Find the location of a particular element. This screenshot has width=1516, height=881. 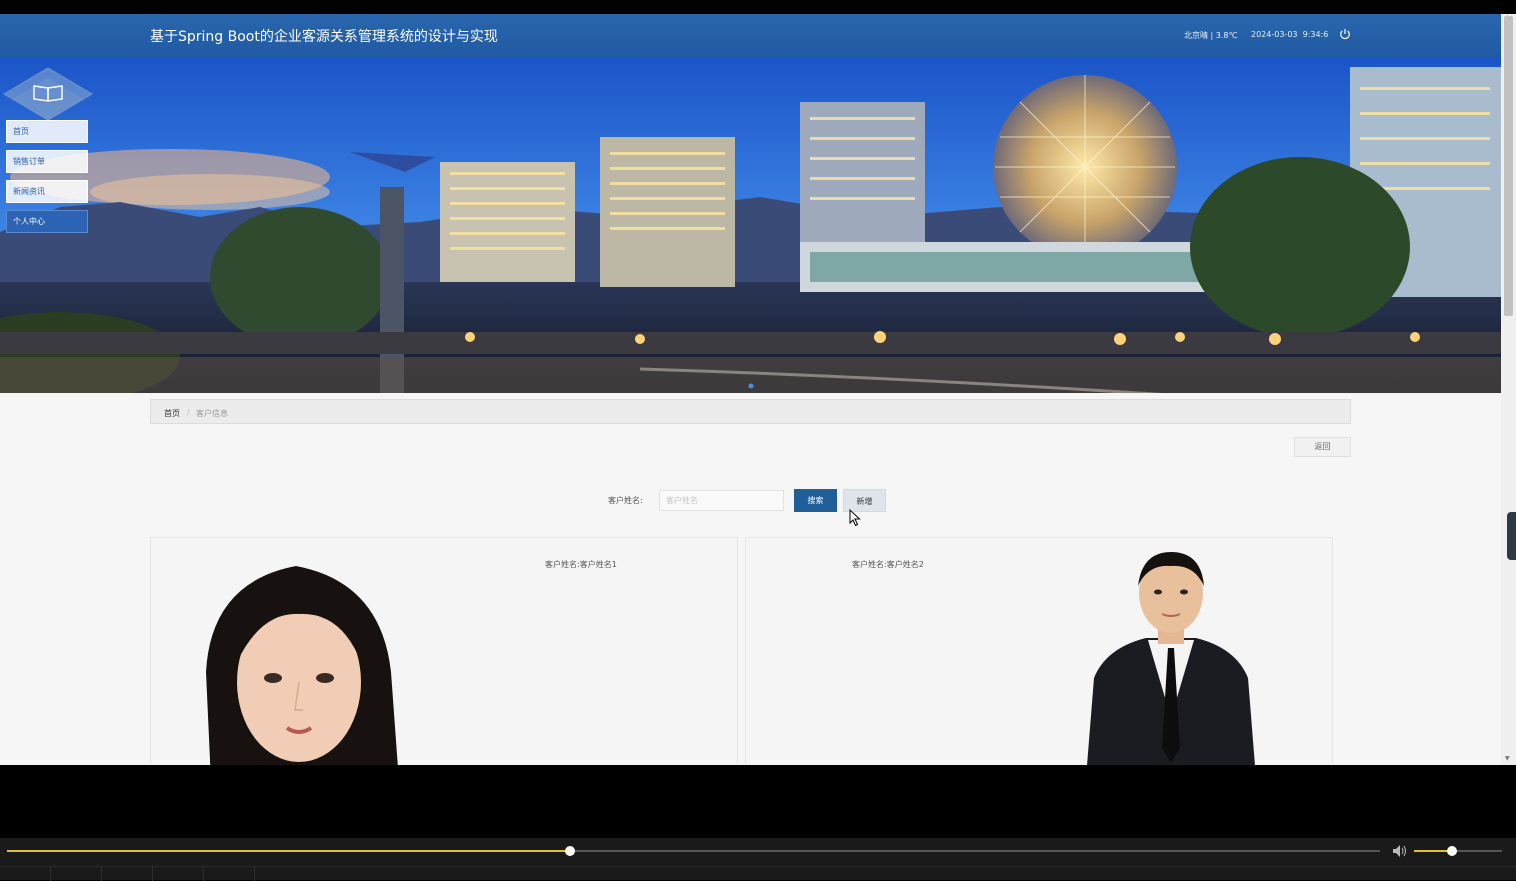

video-player-controls is located at coordinates (758, 859).